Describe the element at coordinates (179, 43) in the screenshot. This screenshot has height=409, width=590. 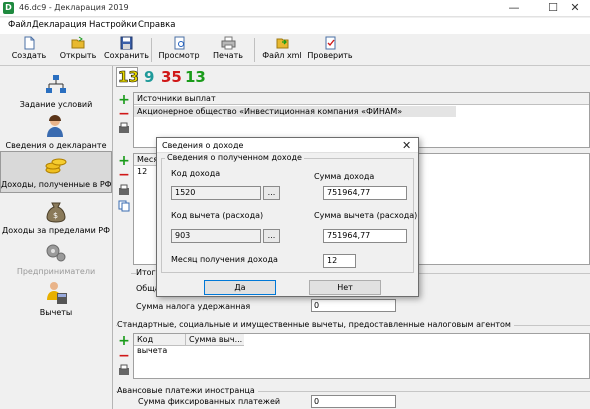
I see `preview-document-icon` at that location.